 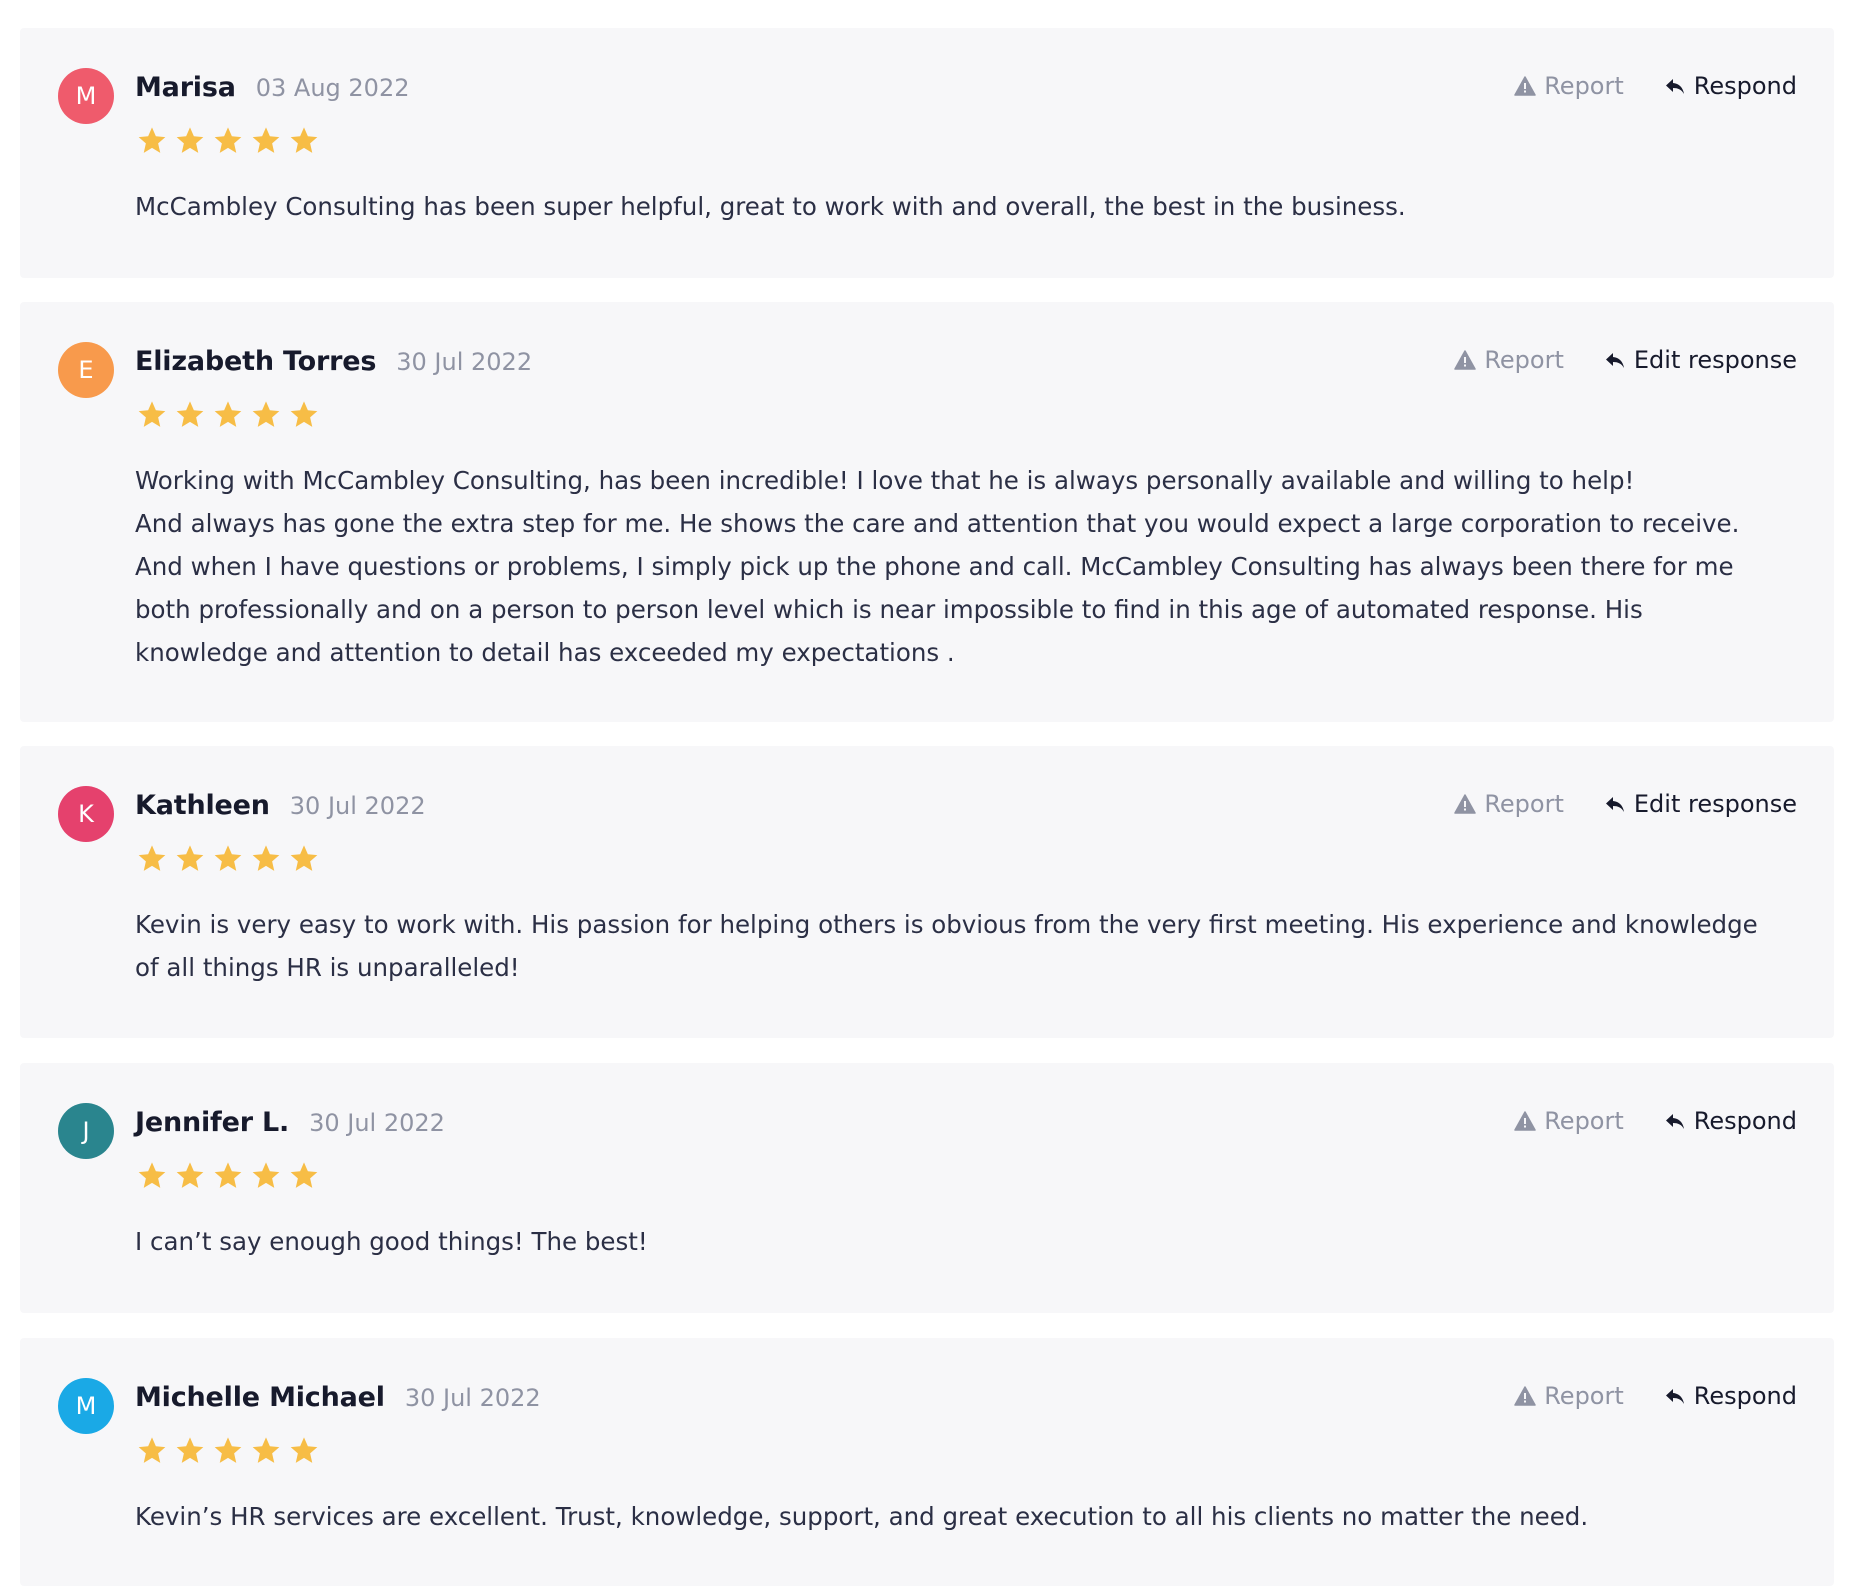 I want to click on review-header: Jennifer L. 30 Jul 2022, so click(x=290, y=1122).